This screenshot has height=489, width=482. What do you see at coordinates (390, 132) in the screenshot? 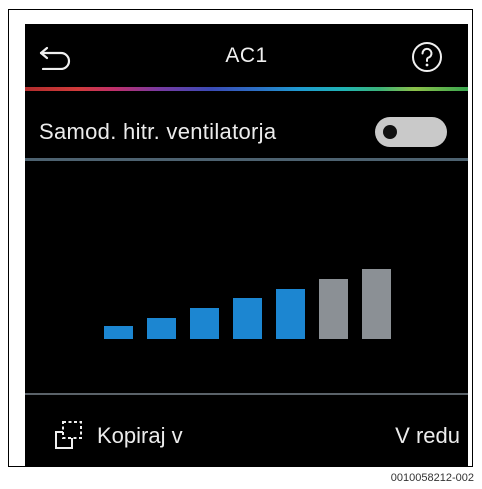
I see `toggle-knob` at bounding box center [390, 132].